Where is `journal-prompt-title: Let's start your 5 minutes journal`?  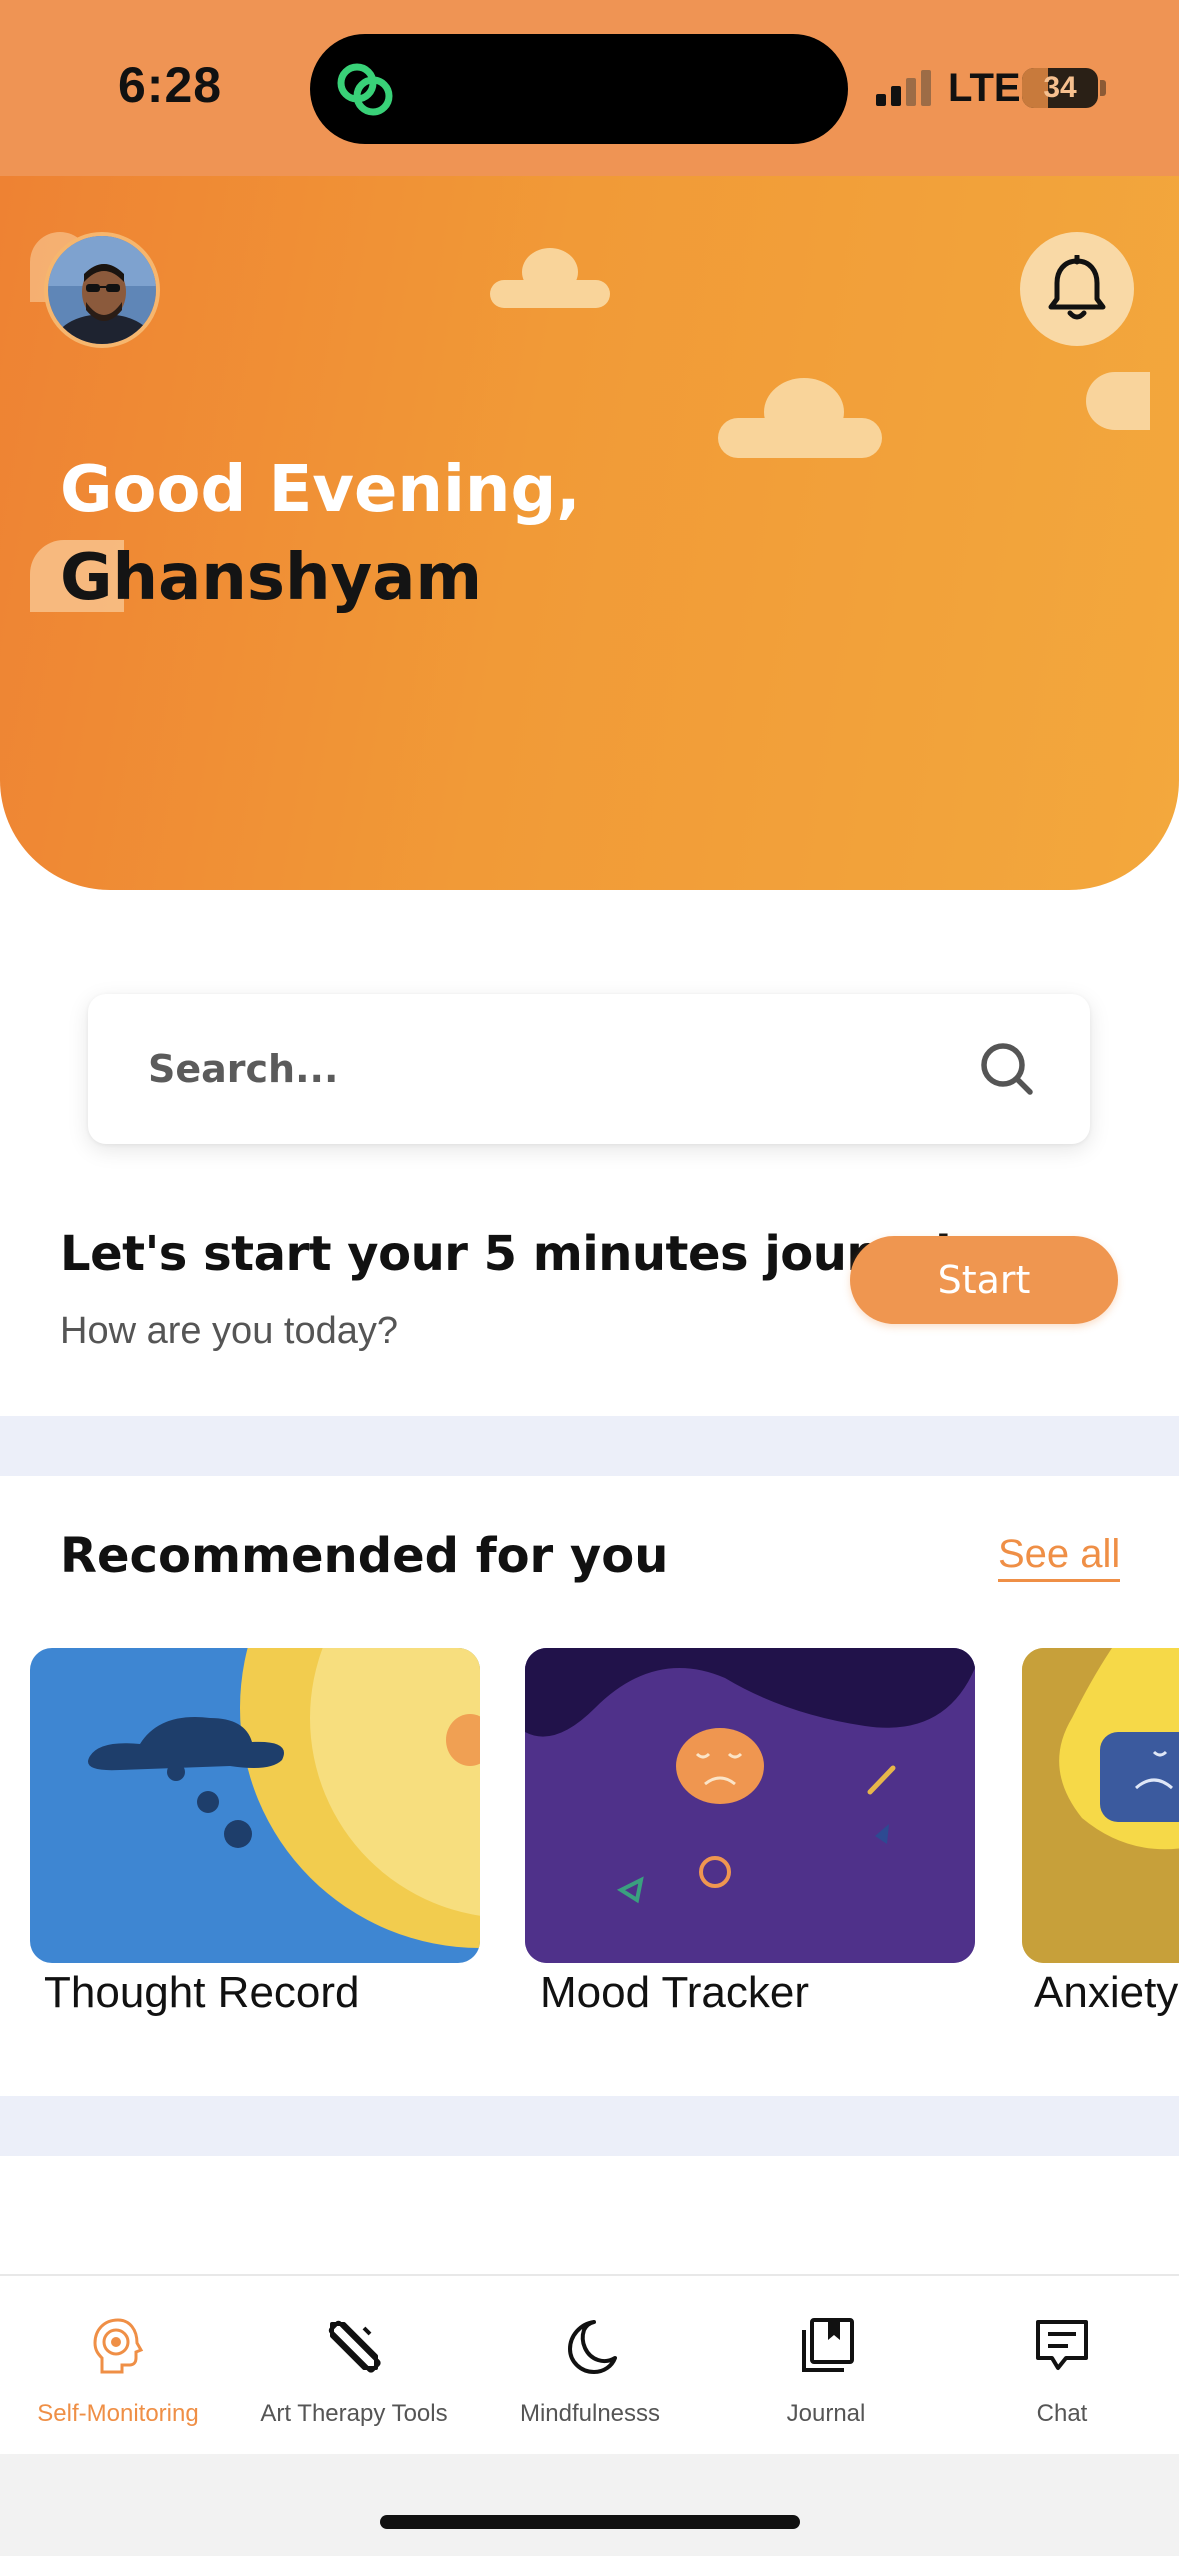 journal-prompt-title: Let's start your 5 minutes journal is located at coordinates (506, 1254).